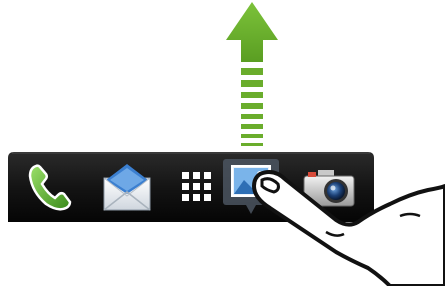 Image resolution: width=445 pixels, height=286 pixels. Describe the element at coordinates (329, 187) in the screenshot. I see `camera-icon` at that location.